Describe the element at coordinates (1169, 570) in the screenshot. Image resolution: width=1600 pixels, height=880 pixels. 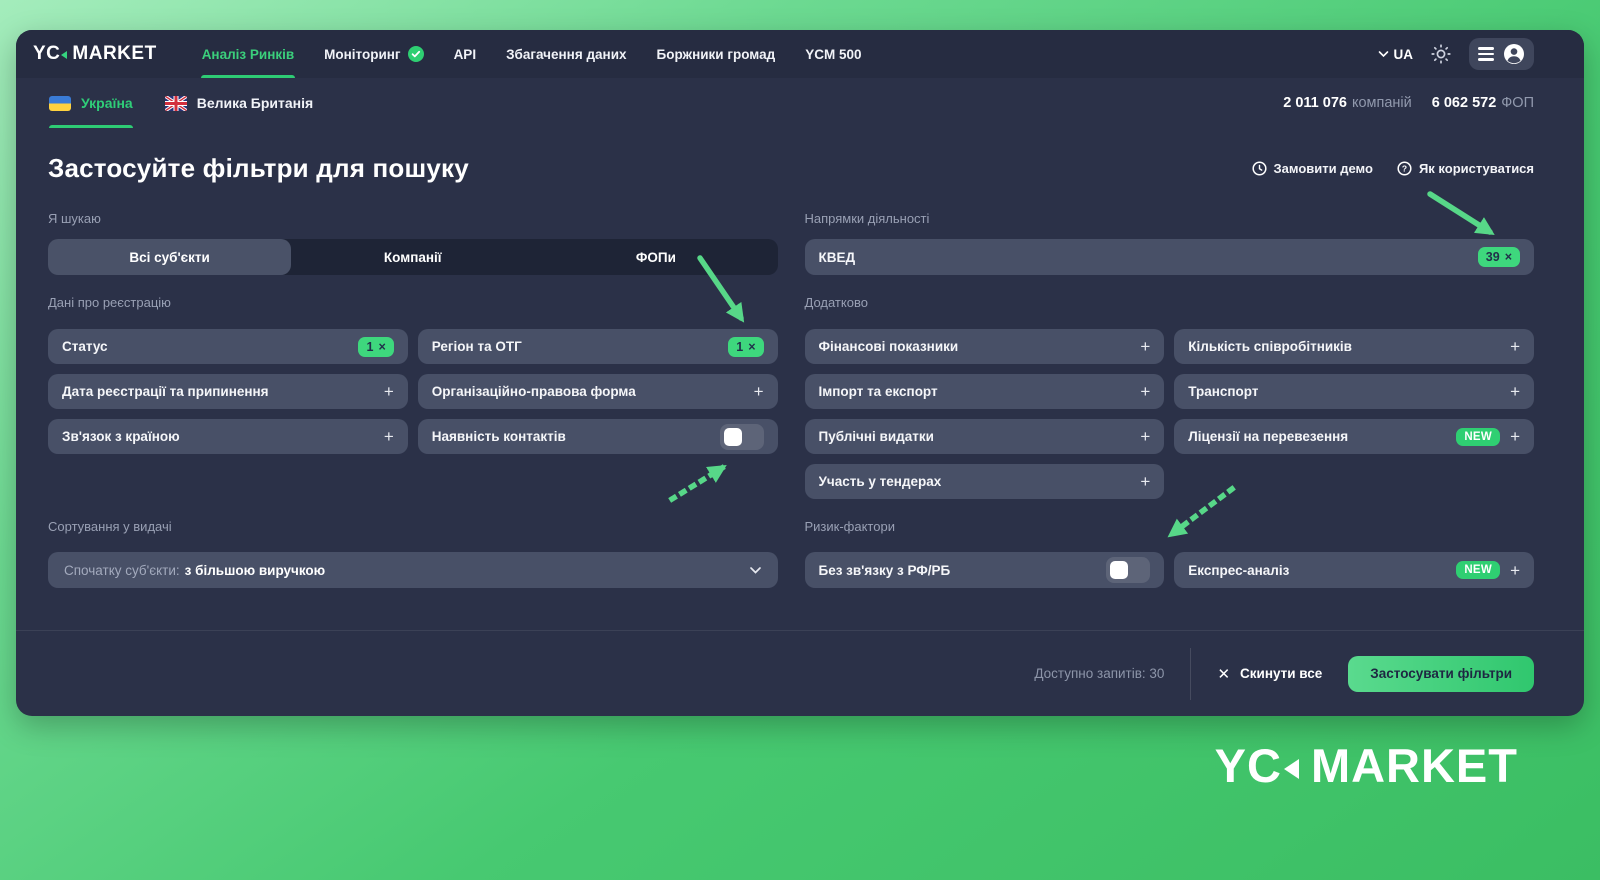
I see `risk-filters-grid: Без зв'язку з РФ/РБ Експрес-аналіз NEW +` at that location.